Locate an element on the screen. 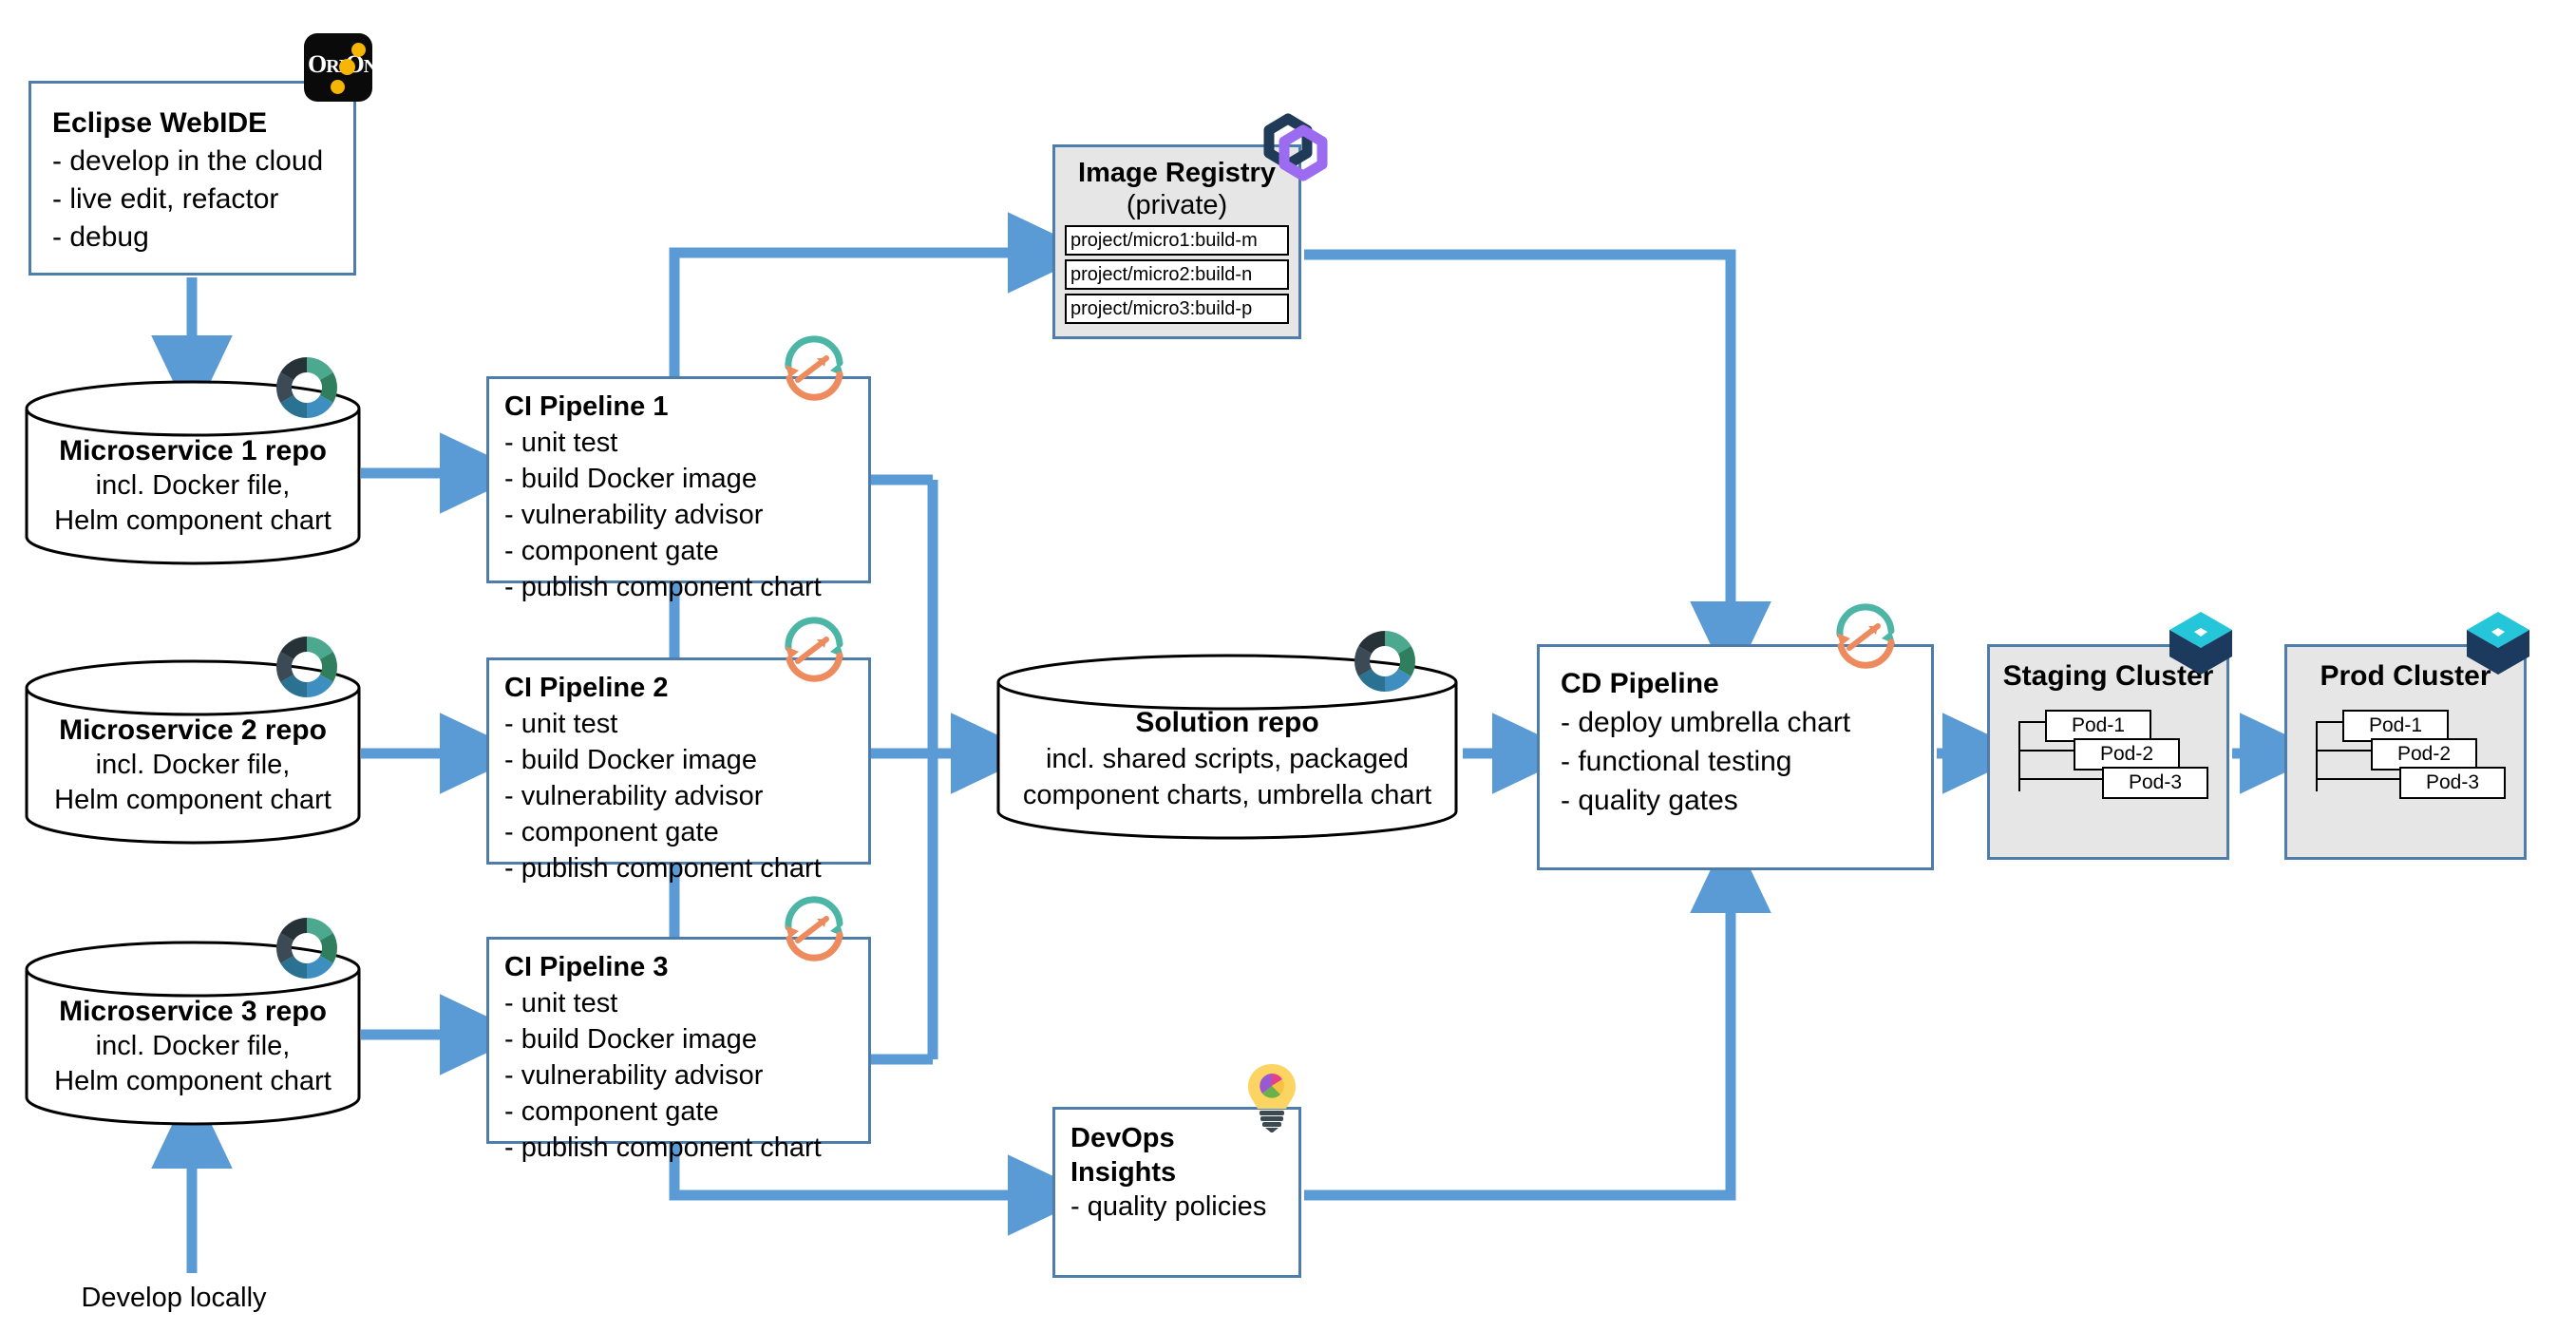 The width and height of the screenshot is (2576, 1332). cd-step-2: - functional testing is located at coordinates (1676, 761).